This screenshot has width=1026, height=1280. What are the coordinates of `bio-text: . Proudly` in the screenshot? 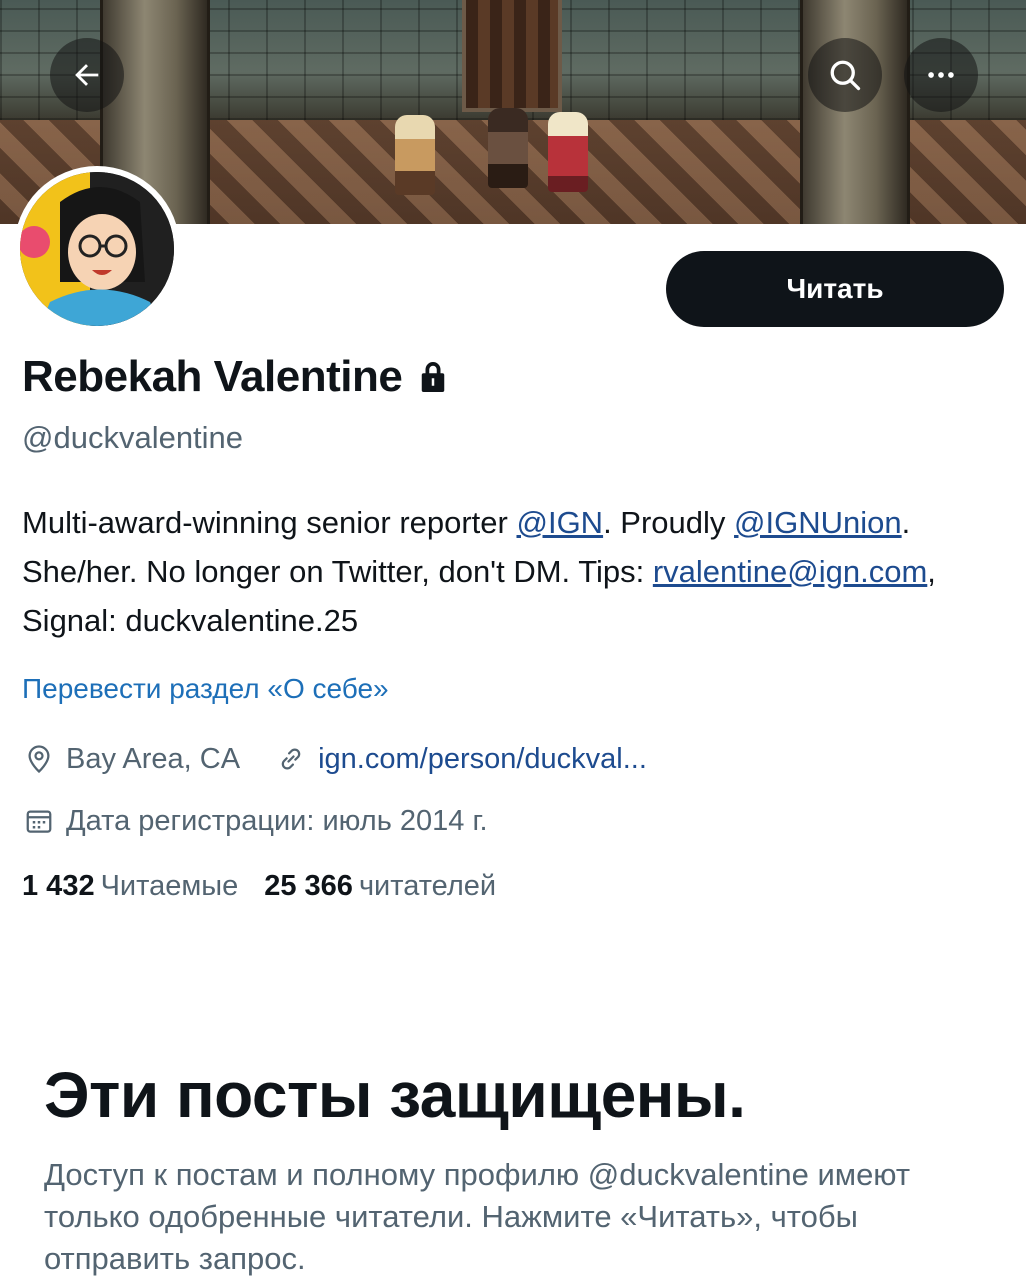 It's located at (669, 522).